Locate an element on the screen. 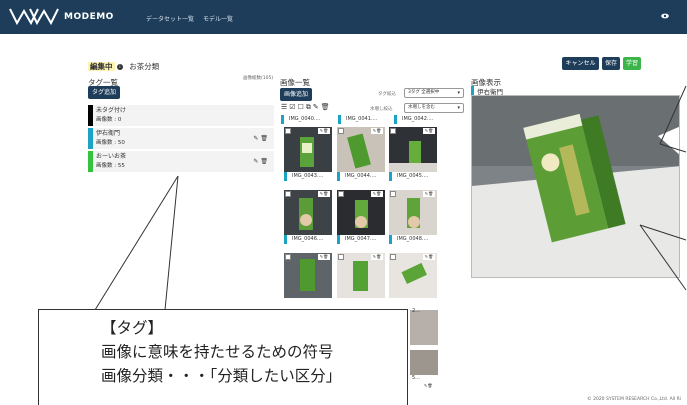 The image size is (687, 405). add-image-button: 画像追加 is located at coordinates (296, 94).